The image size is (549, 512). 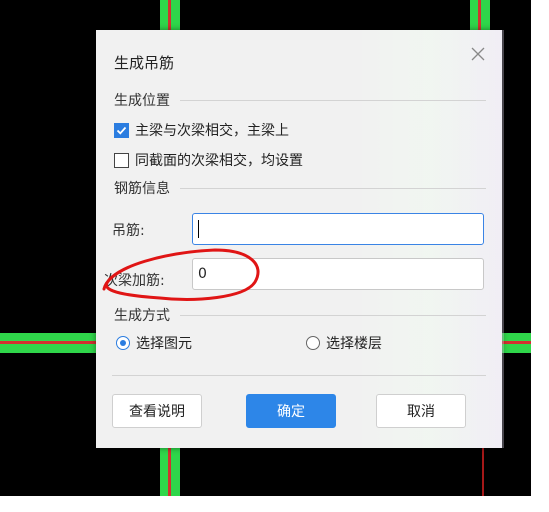 I want to click on hanger-input, so click(x=338, y=229).